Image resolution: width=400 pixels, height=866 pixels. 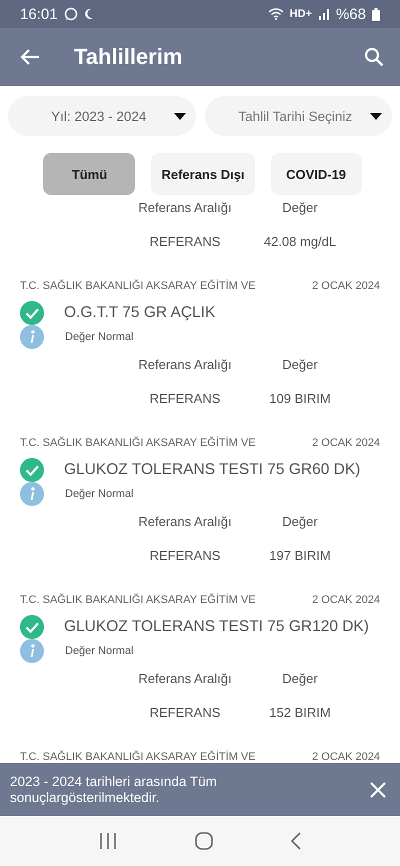 What do you see at coordinates (300, 241) in the screenshot?
I see `result-value: 42.08 mg/dL` at bounding box center [300, 241].